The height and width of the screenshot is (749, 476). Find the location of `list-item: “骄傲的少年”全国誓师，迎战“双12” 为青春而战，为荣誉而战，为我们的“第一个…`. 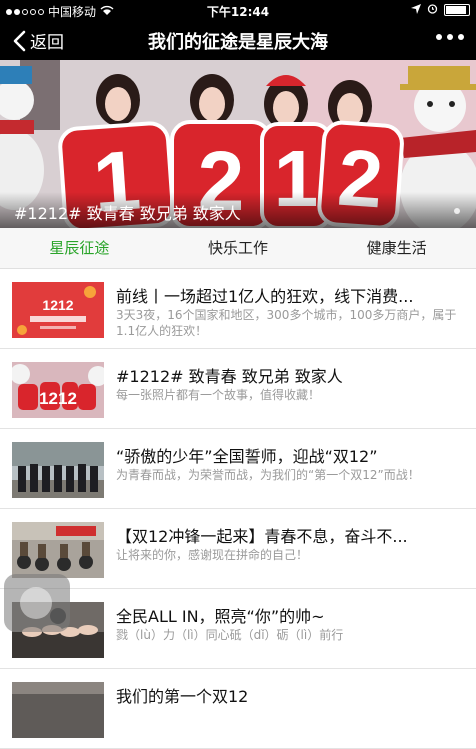

list-item: “骄傲的少年”全国誓师，迎战“双12” 为青春而战，为荣誉而战，为我们的“第一个… is located at coordinates (238, 469).